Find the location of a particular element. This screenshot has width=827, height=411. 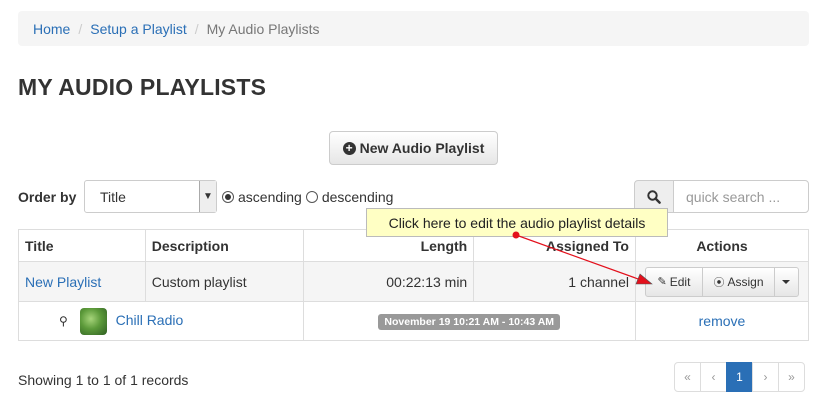

new-audio-playlist-button: + New Audio Playlist is located at coordinates (413, 148).